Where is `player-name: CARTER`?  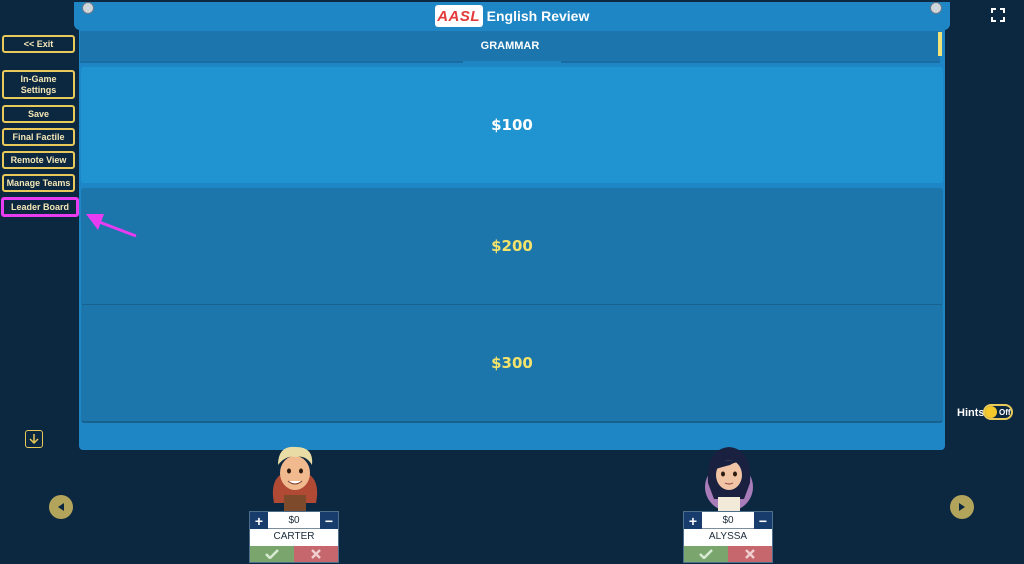 player-name: CARTER is located at coordinates (294, 536).